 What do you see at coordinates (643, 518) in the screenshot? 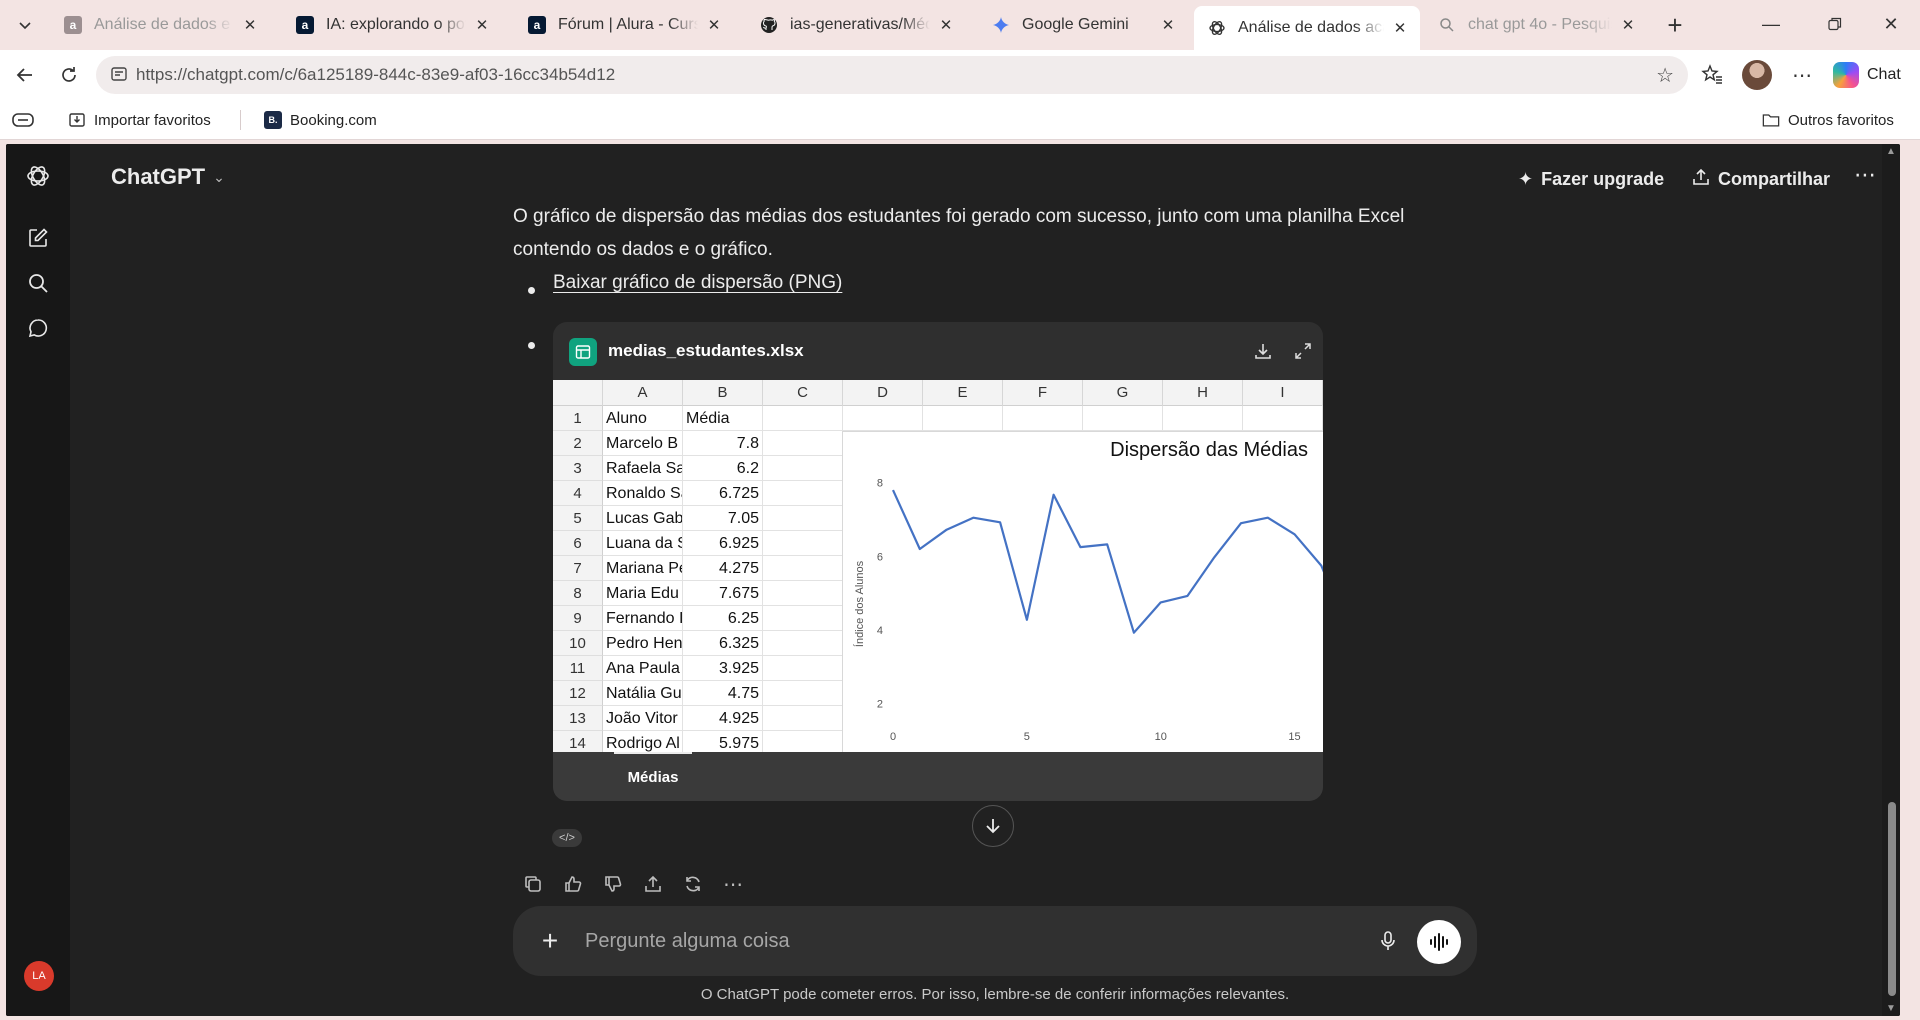
I see `cell-student-name: Lucas Gabi` at bounding box center [643, 518].